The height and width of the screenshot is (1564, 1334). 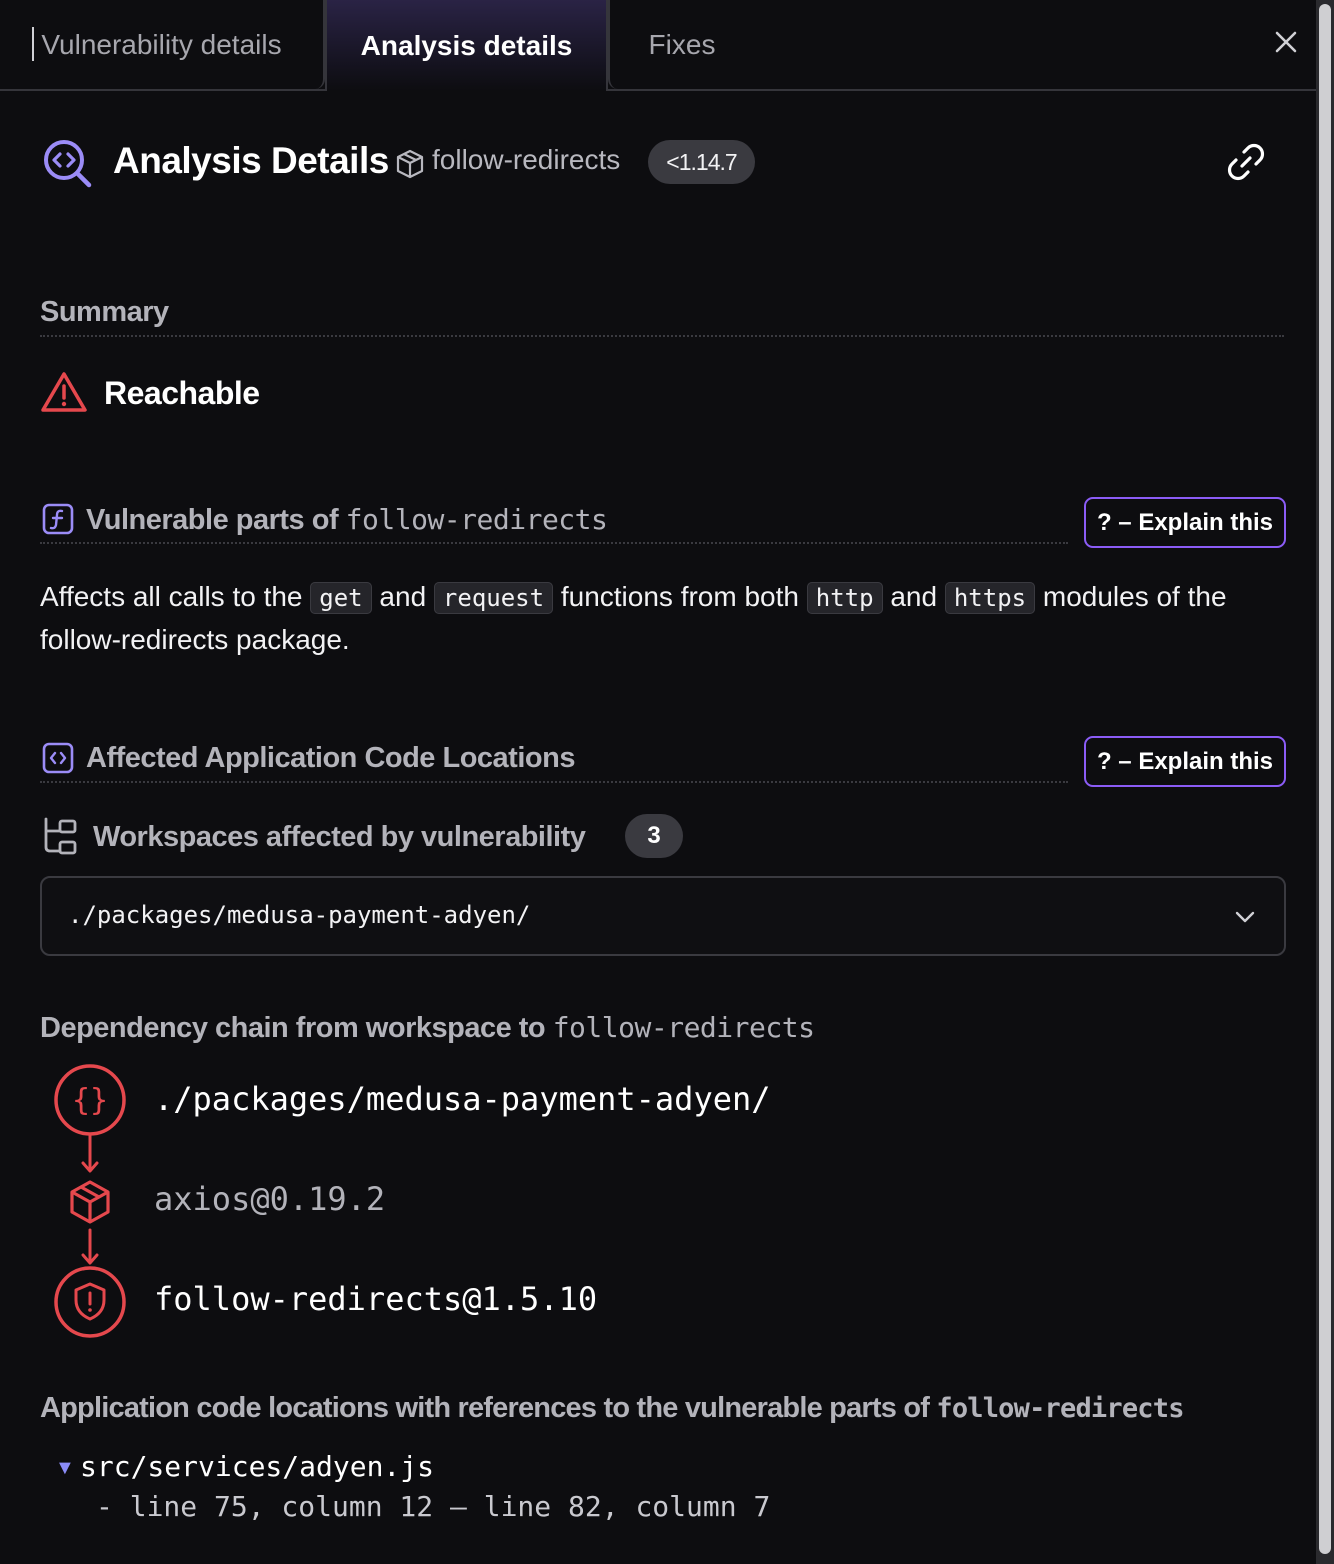 What do you see at coordinates (33, 44) in the screenshot?
I see `text-cursor` at bounding box center [33, 44].